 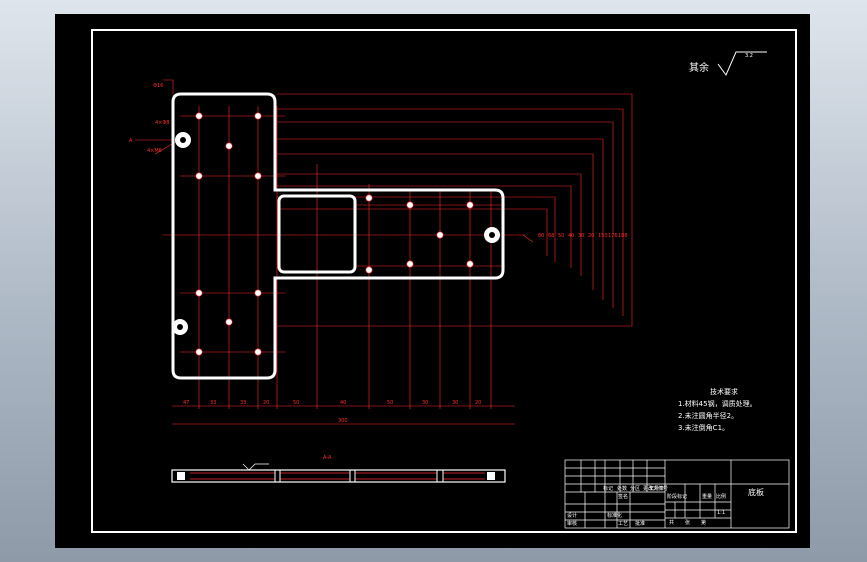 I want to click on section-view, so click(x=338, y=473).